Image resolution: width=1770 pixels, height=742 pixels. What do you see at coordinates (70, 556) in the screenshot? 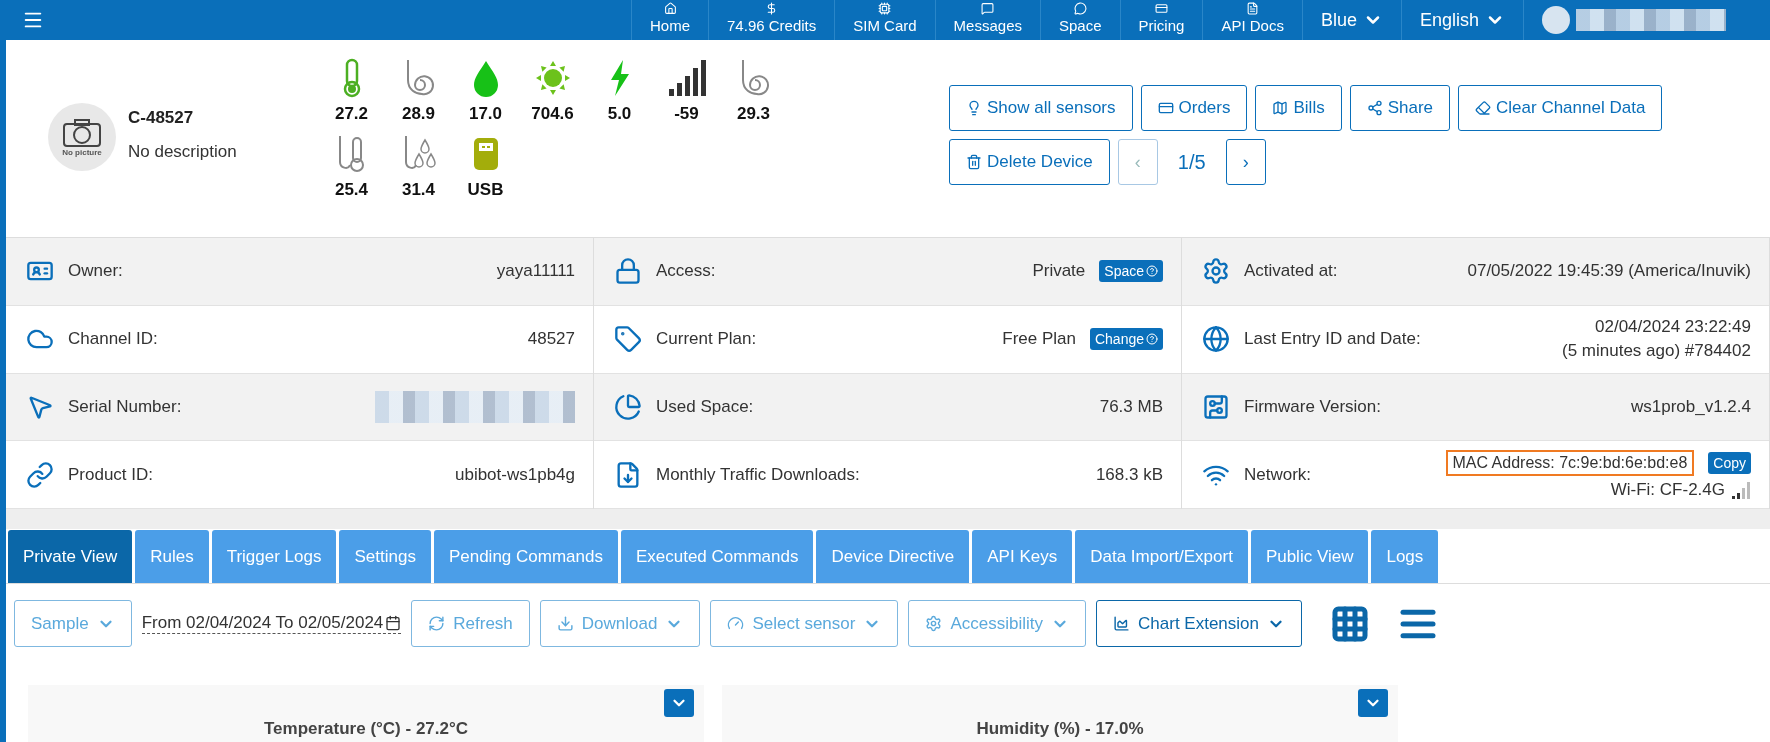
I see `tab: Private View` at bounding box center [70, 556].